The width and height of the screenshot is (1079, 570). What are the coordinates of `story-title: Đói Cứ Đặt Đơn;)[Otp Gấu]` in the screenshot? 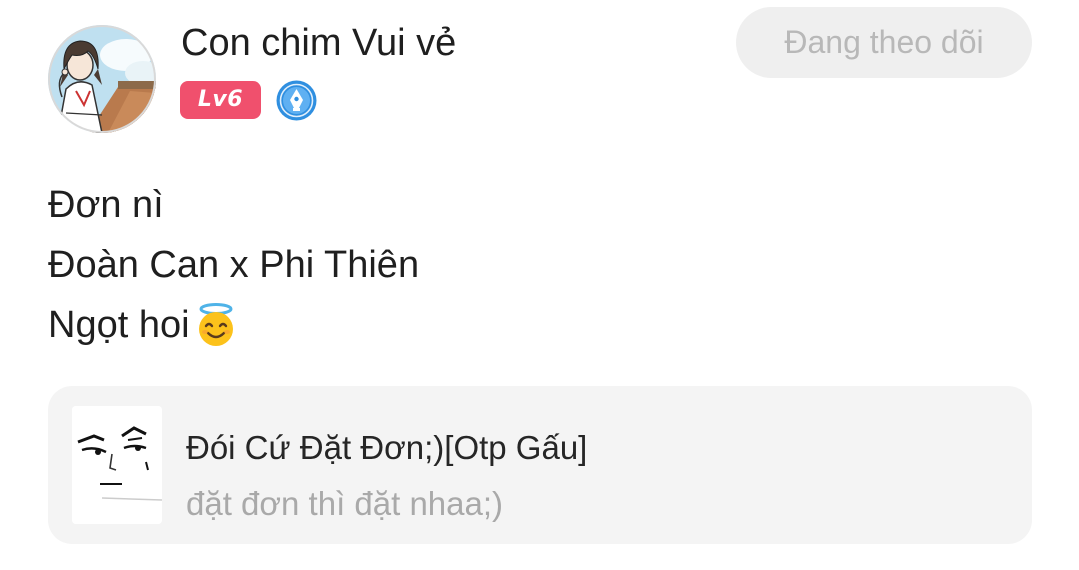 It's located at (386, 448).